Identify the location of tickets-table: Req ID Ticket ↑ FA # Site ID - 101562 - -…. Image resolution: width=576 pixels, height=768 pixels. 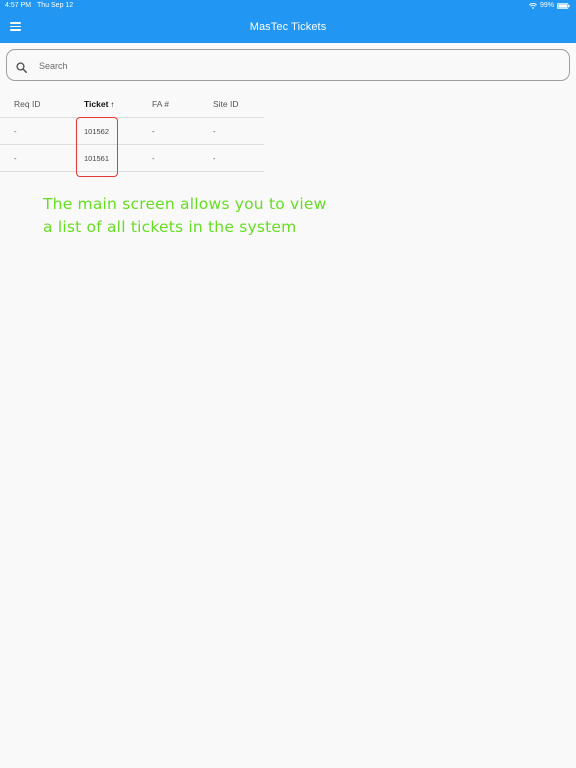
(132, 131).